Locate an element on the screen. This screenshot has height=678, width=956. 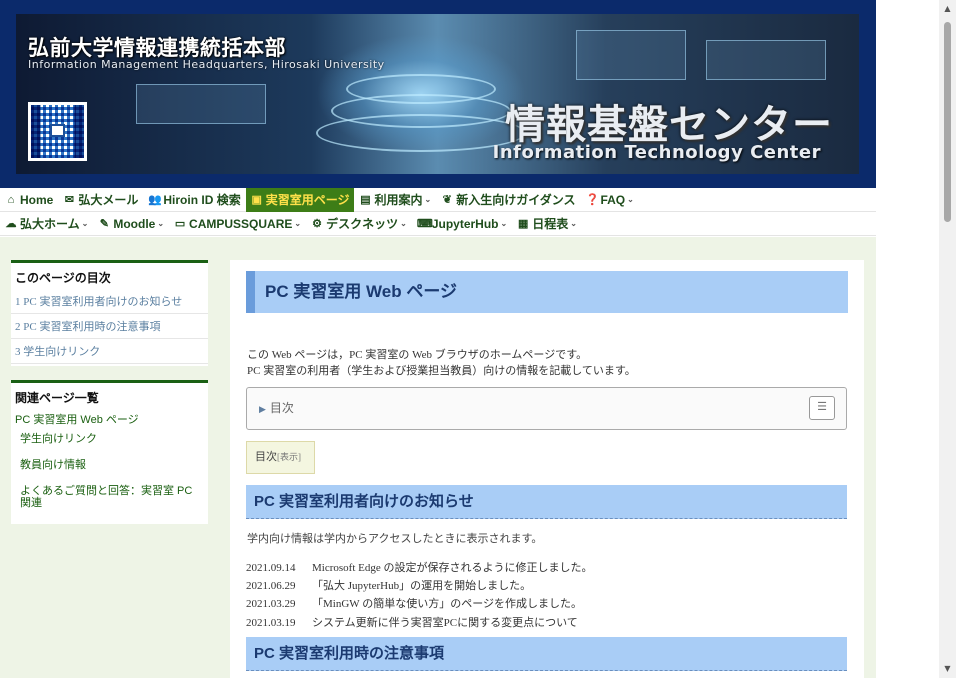
nav-faq: ❓ FAQ ⌄ is located at coordinates (609, 200).